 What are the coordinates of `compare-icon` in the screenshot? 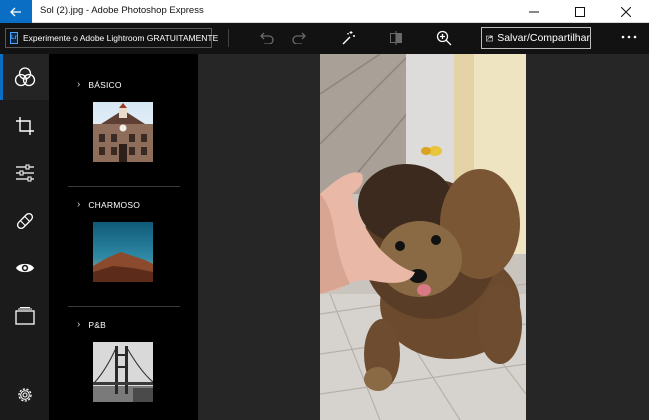 It's located at (396, 38).